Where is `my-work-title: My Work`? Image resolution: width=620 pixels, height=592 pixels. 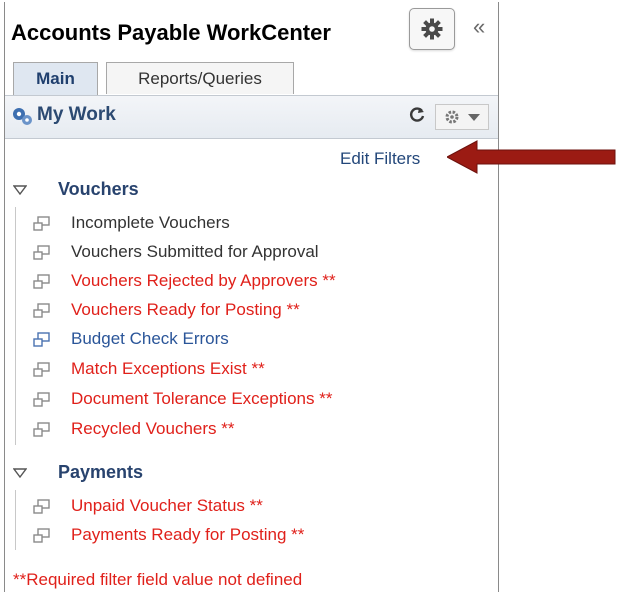 my-work-title: My Work is located at coordinates (76, 114).